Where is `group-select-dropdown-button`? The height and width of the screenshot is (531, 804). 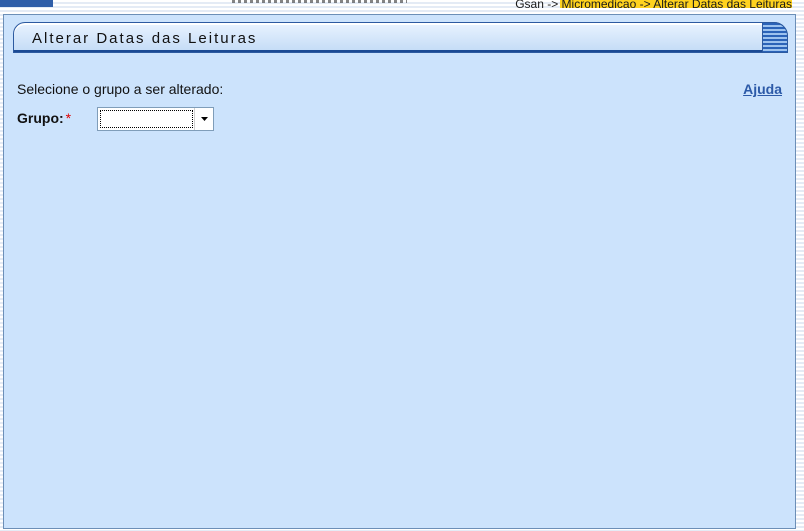 group-select-dropdown-button is located at coordinates (203, 119).